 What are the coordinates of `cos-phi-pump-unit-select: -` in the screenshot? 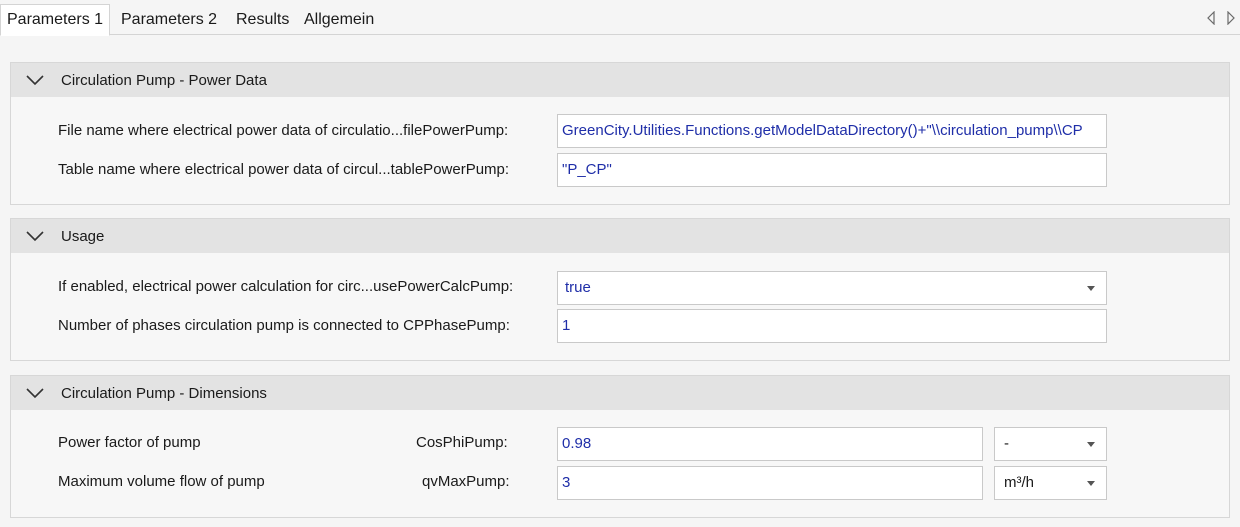 It's located at (1050, 444).